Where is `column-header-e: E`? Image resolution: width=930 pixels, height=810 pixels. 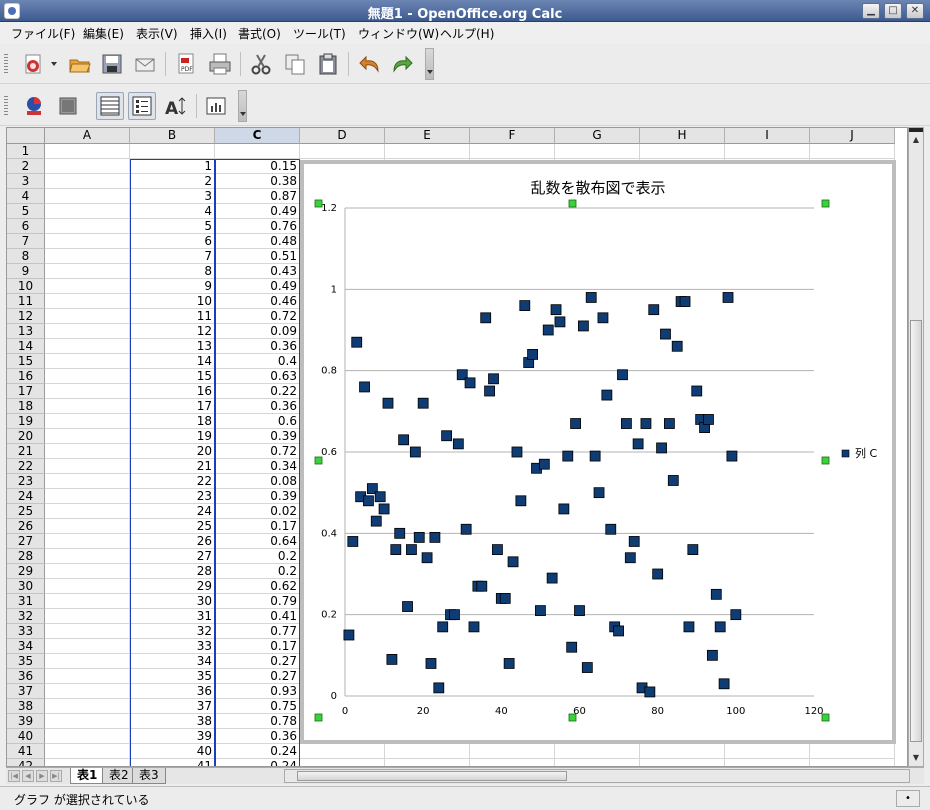 column-header-e: E is located at coordinates (427, 136).